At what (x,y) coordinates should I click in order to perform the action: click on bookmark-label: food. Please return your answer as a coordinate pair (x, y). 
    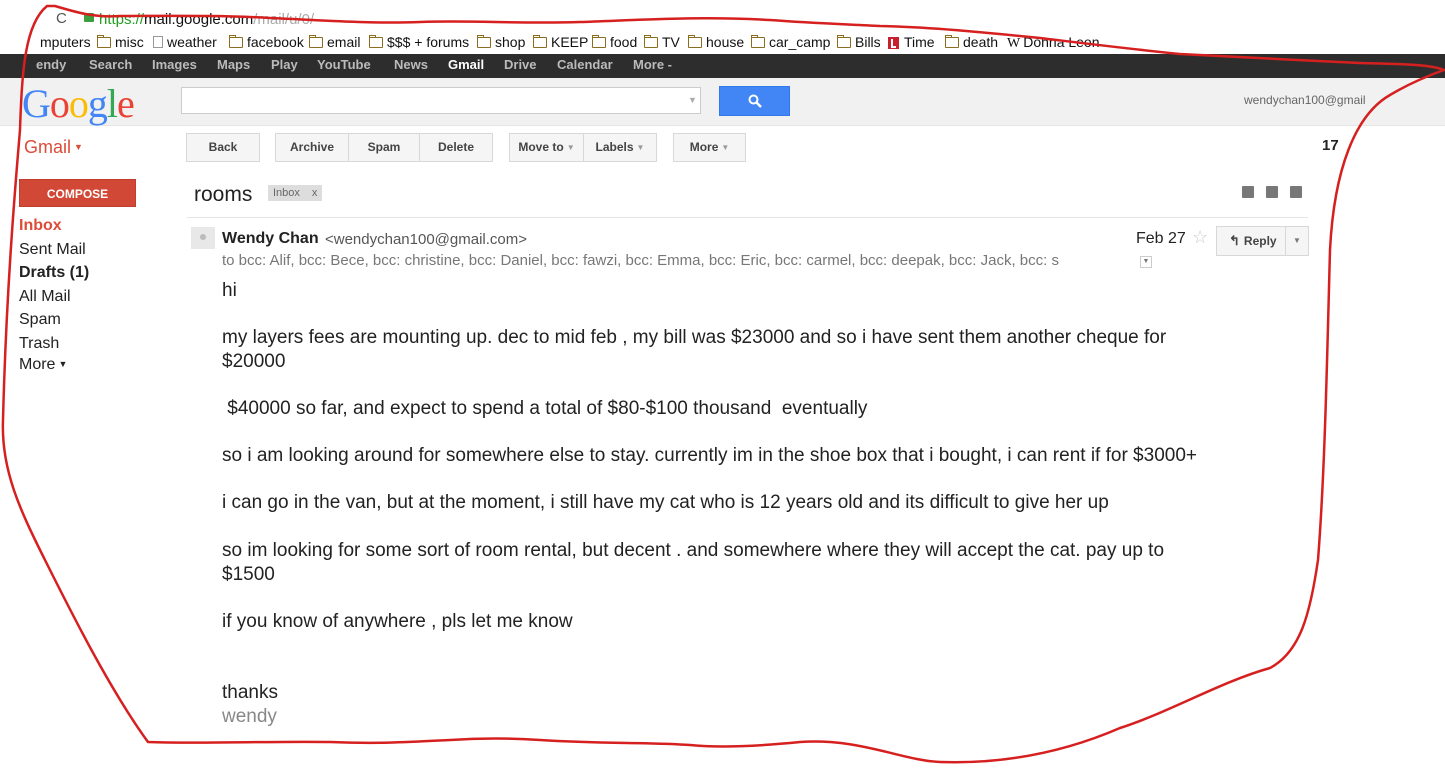
    Looking at the image, I should click on (624, 42).